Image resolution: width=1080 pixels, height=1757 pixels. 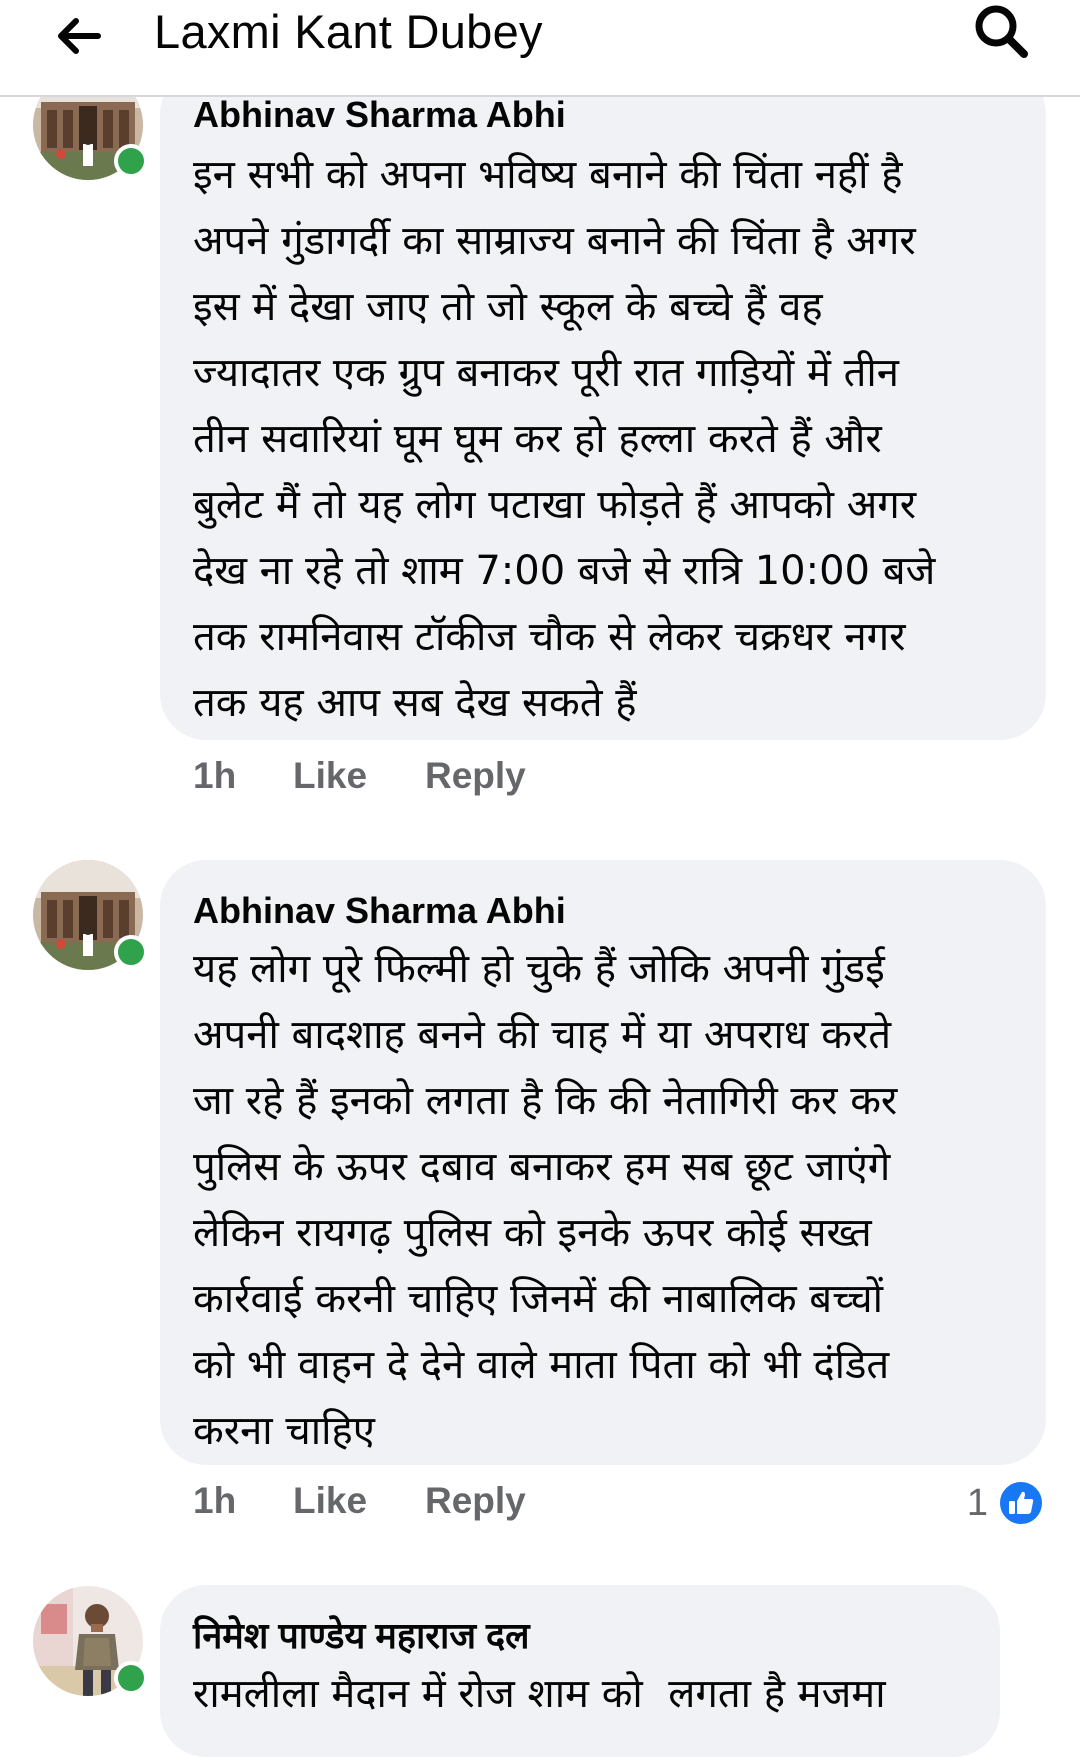 I want to click on reaction-summary: 1, so click(x=1005, y=1503).